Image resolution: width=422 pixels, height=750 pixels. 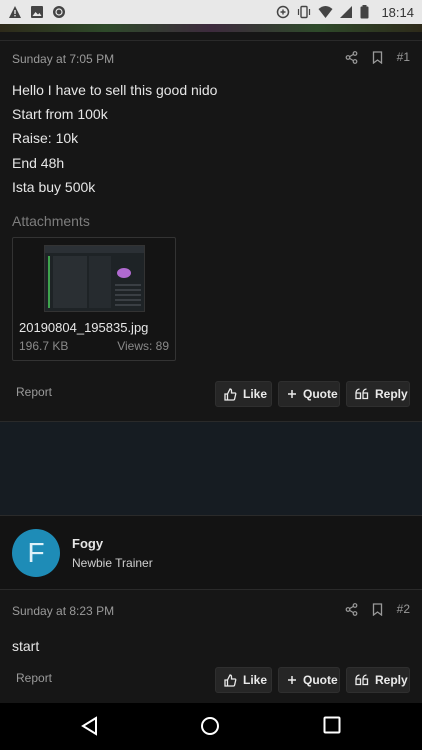 What do you see at coordinates (367, 12) in the screenshot?
I see `battery-icon` at bounding box center [367, 12].